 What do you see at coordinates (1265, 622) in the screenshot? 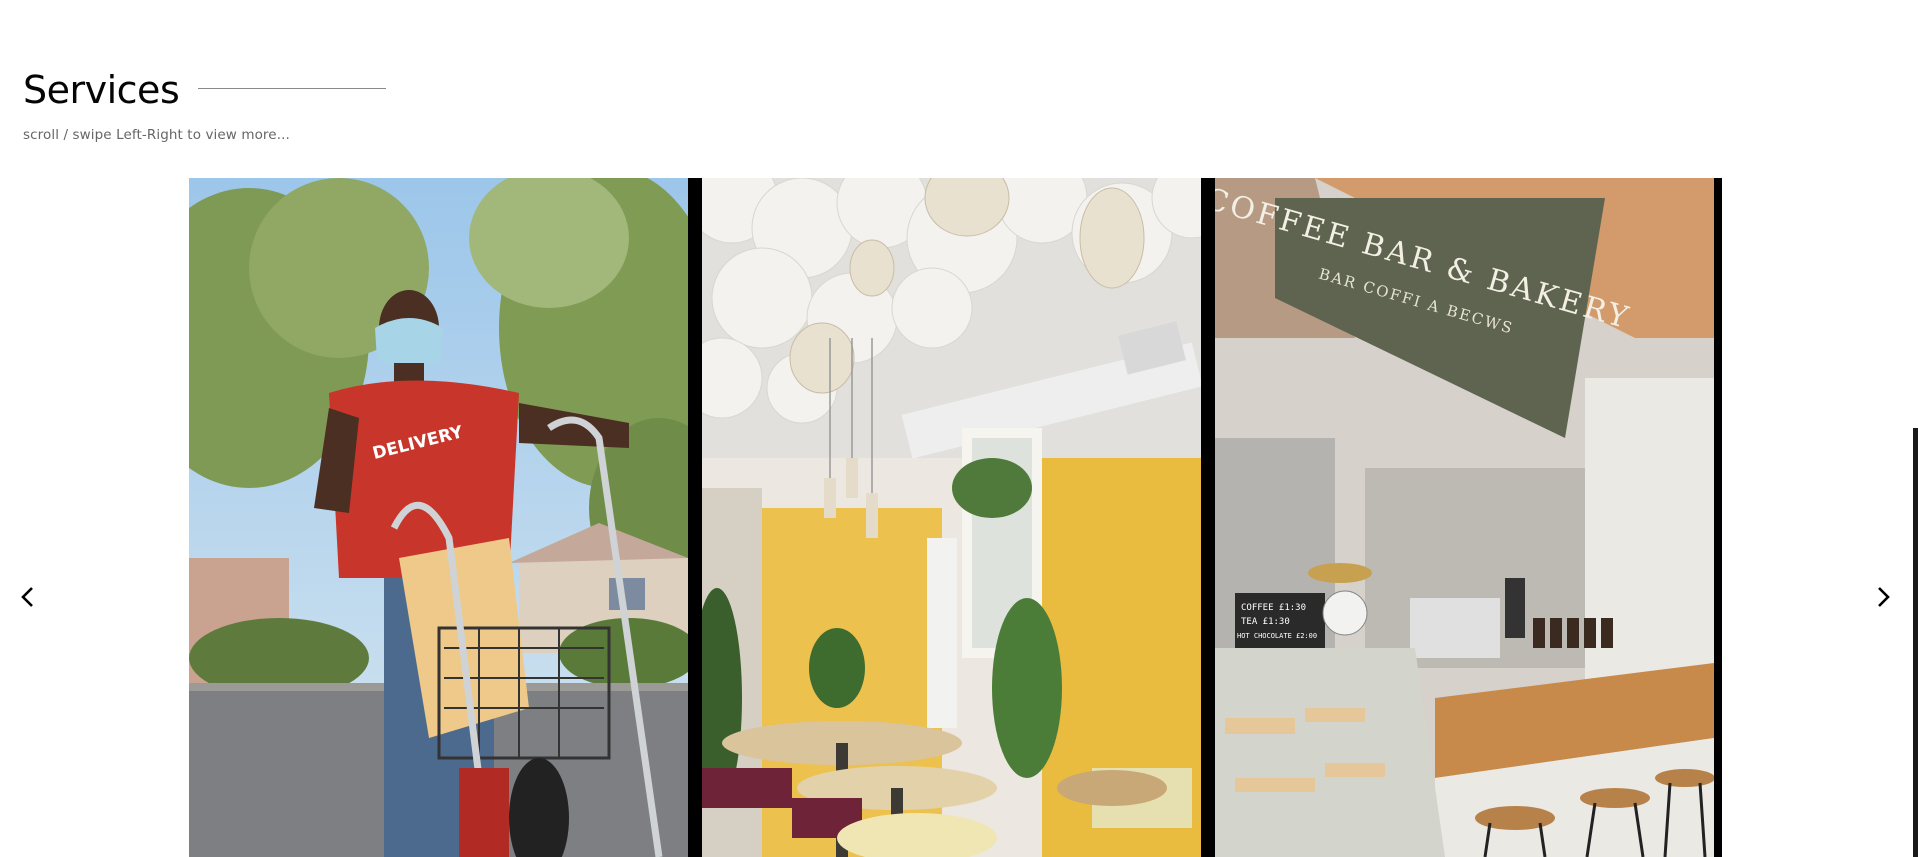
I see `menu-board-line-2: TEA £1:30` at bounding box center [1265, 622].